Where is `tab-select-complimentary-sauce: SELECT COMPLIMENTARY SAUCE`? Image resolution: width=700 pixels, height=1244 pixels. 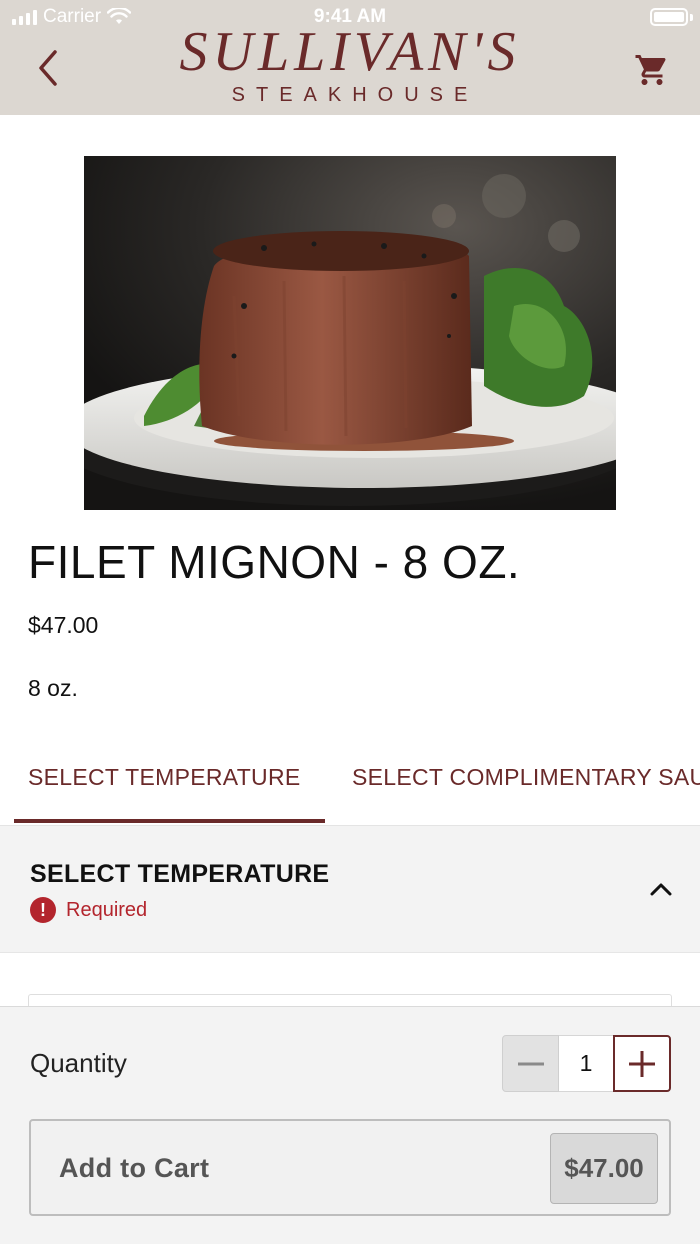
tab-select-complimentary-sauce: SELECT COMPLIMENTARY SAUCE is located at coordinates (526, 777).